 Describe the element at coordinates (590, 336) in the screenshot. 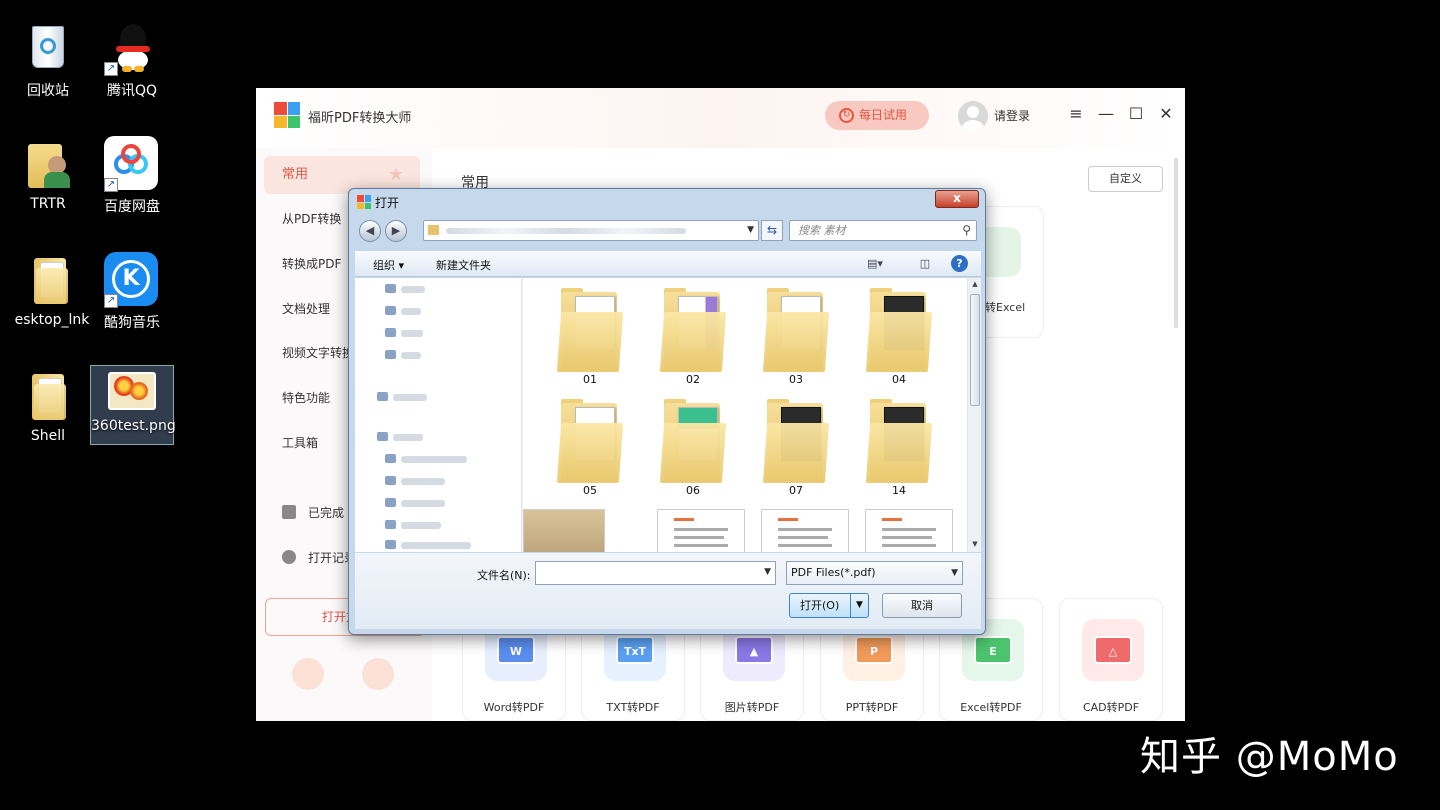

I see `folder-item: 01` at that location.